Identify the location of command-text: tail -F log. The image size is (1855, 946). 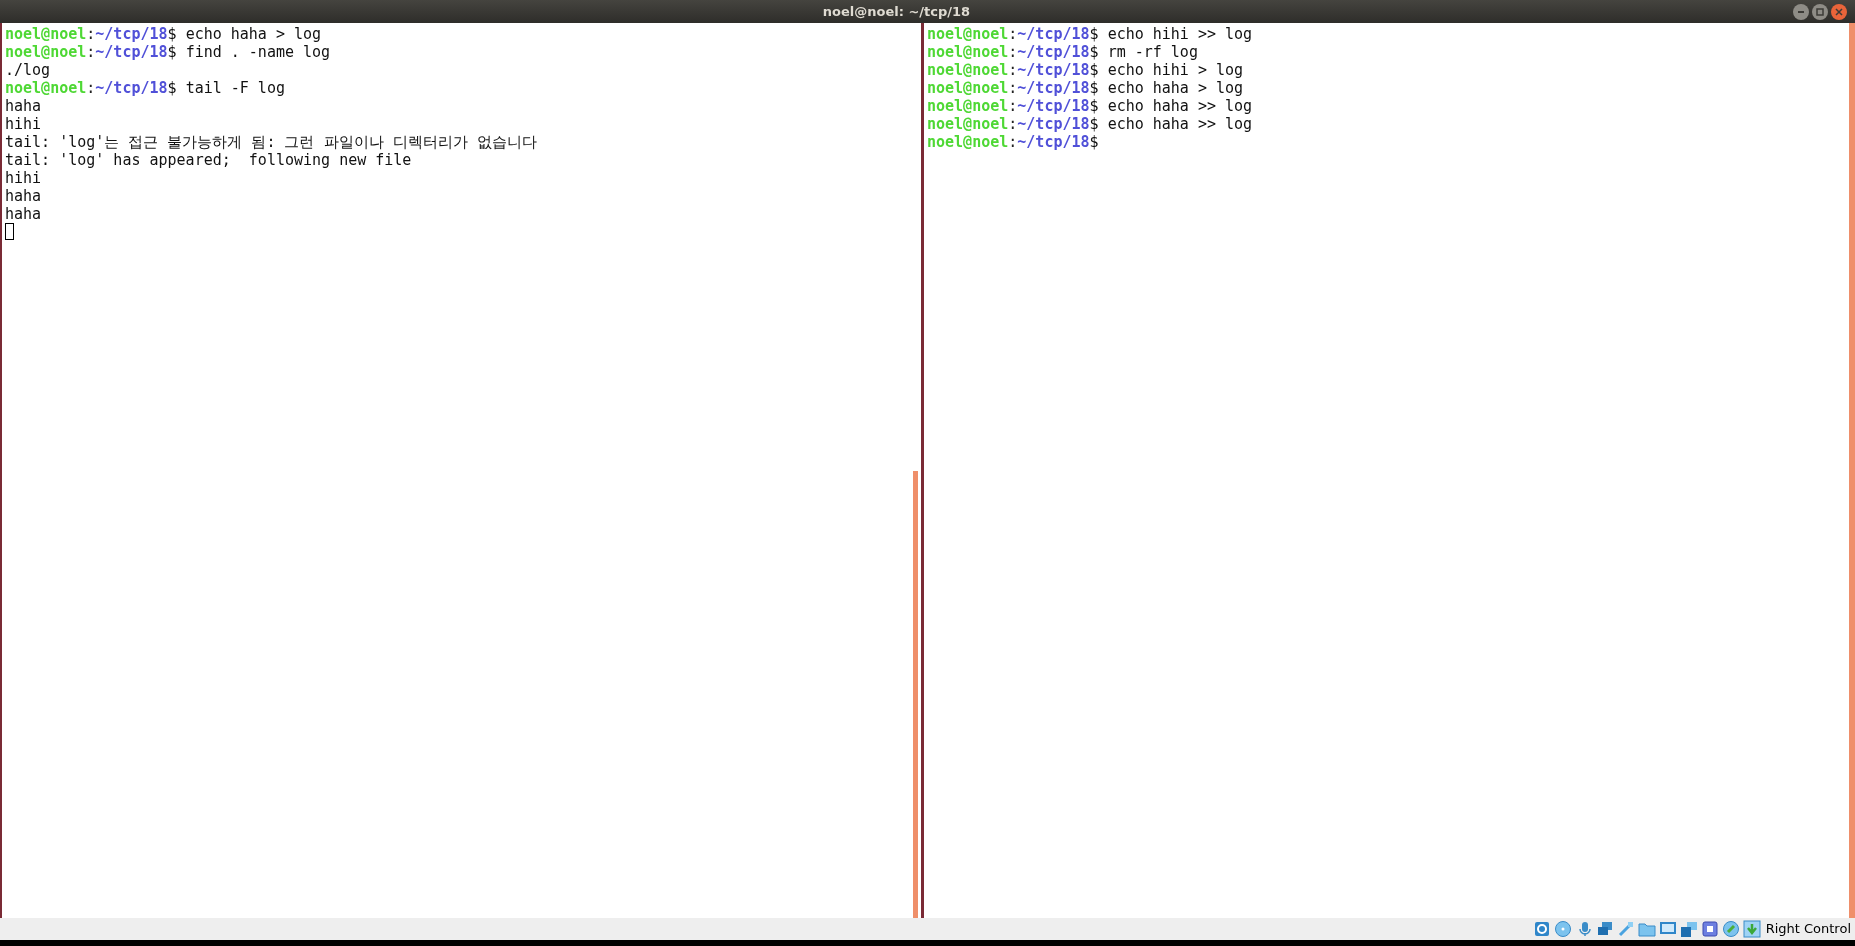
(235, 88).